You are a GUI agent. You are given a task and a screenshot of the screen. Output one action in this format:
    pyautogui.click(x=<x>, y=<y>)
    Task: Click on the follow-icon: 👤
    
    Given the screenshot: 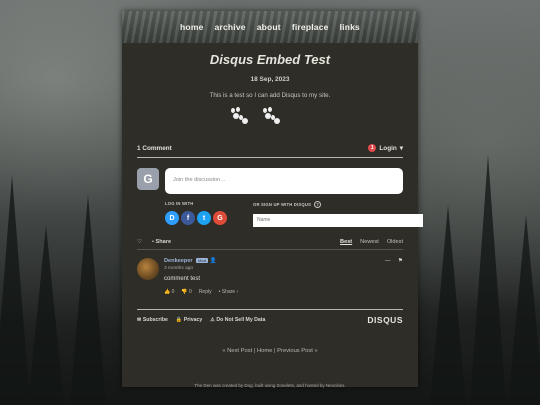 What is the action you would take?
    pyautogui.click(x=213, y=261)
    